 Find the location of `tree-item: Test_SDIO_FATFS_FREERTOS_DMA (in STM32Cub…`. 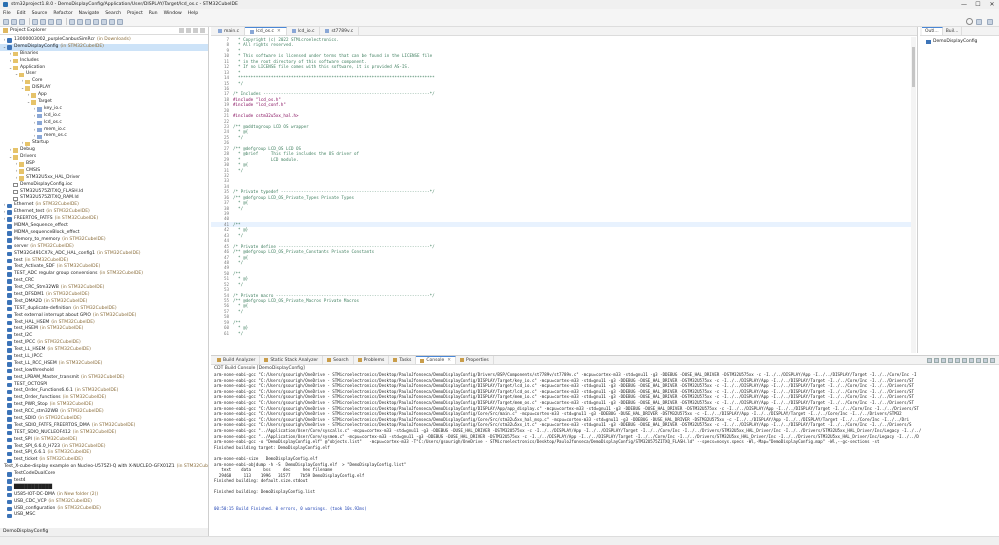

tree-item: Test_SDIO_FATFS_FREERTOS_DMA (in STM32Cub… is located at coordinates (104, 426).